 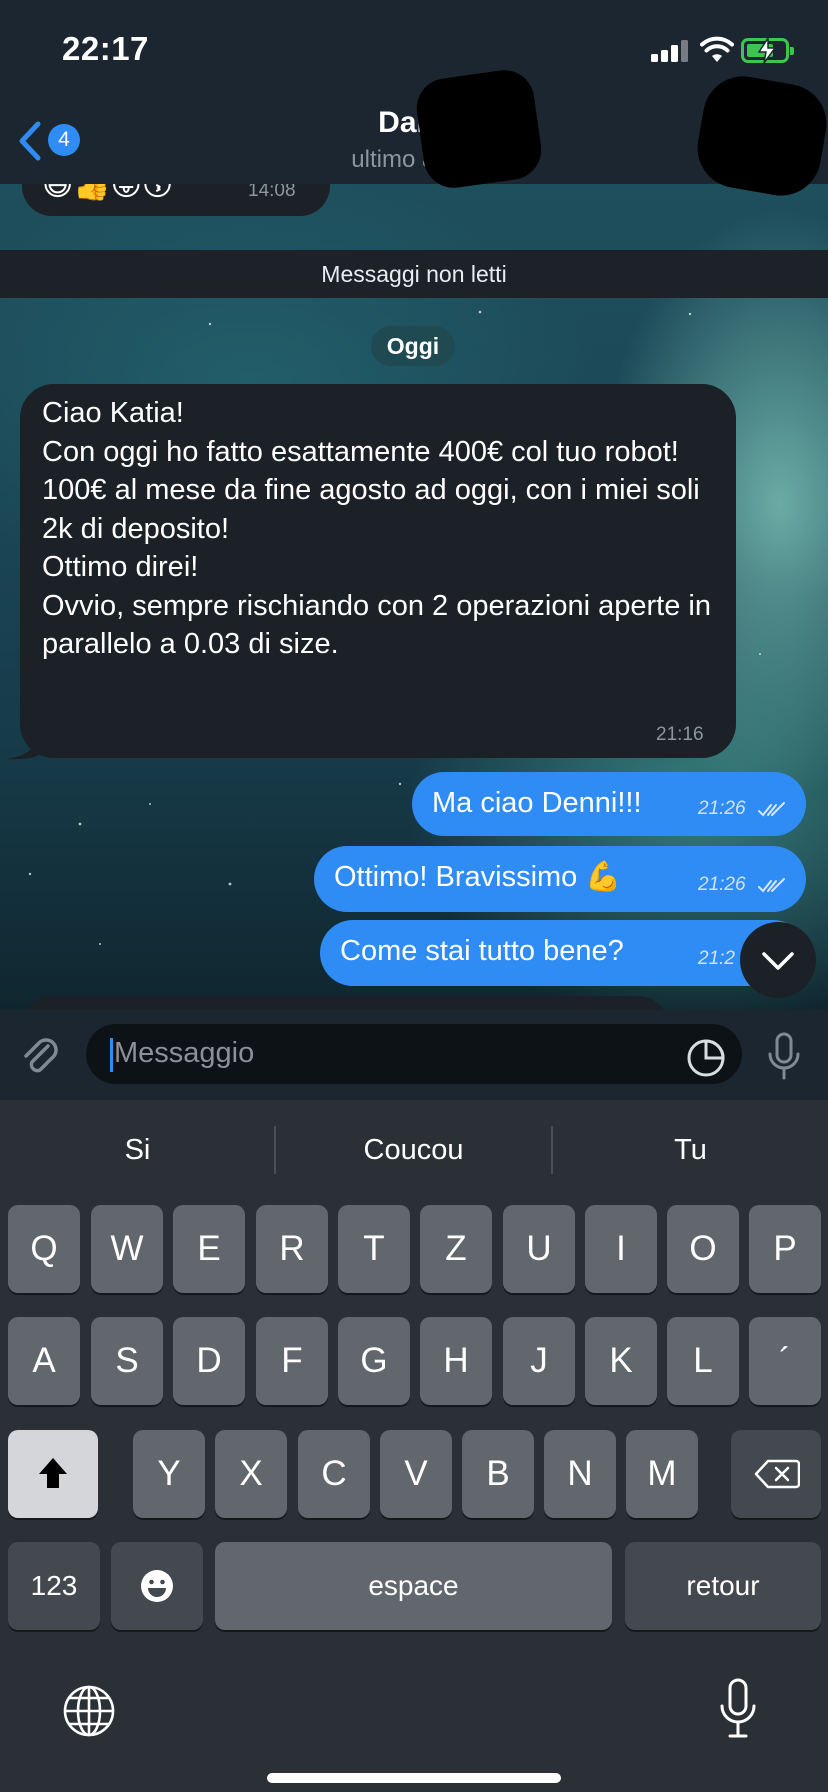 What do you see at coordinates (785, 1249) in the screenshot?
I see `key-p: P` at bounding box center [785, 1249].